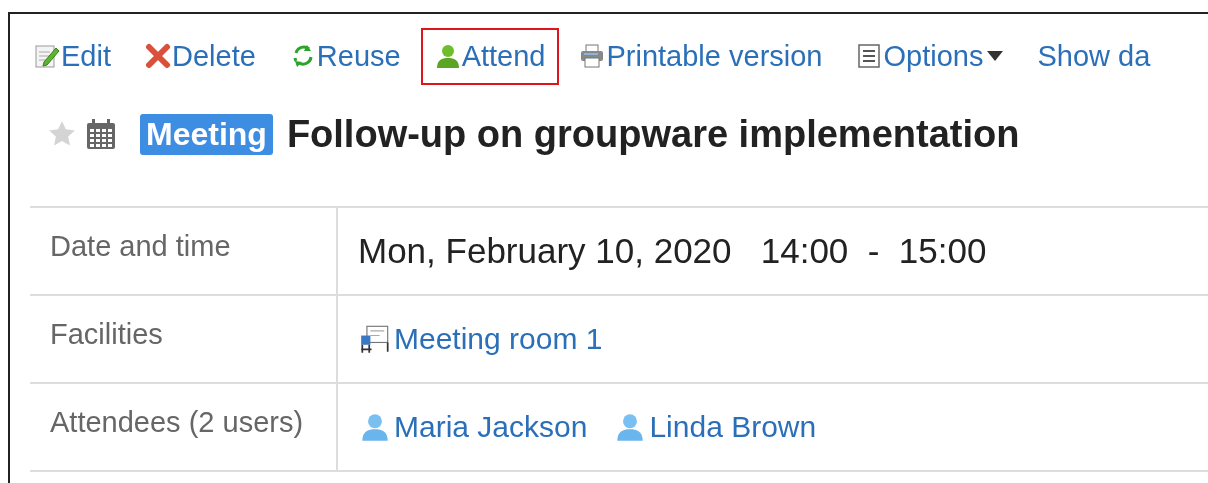 The width and height of the screenshot is (1208, 483). What do you see at coordinates (158, 56) in the screenshot?
I see `x-icon` at bounding box center [158, 56].